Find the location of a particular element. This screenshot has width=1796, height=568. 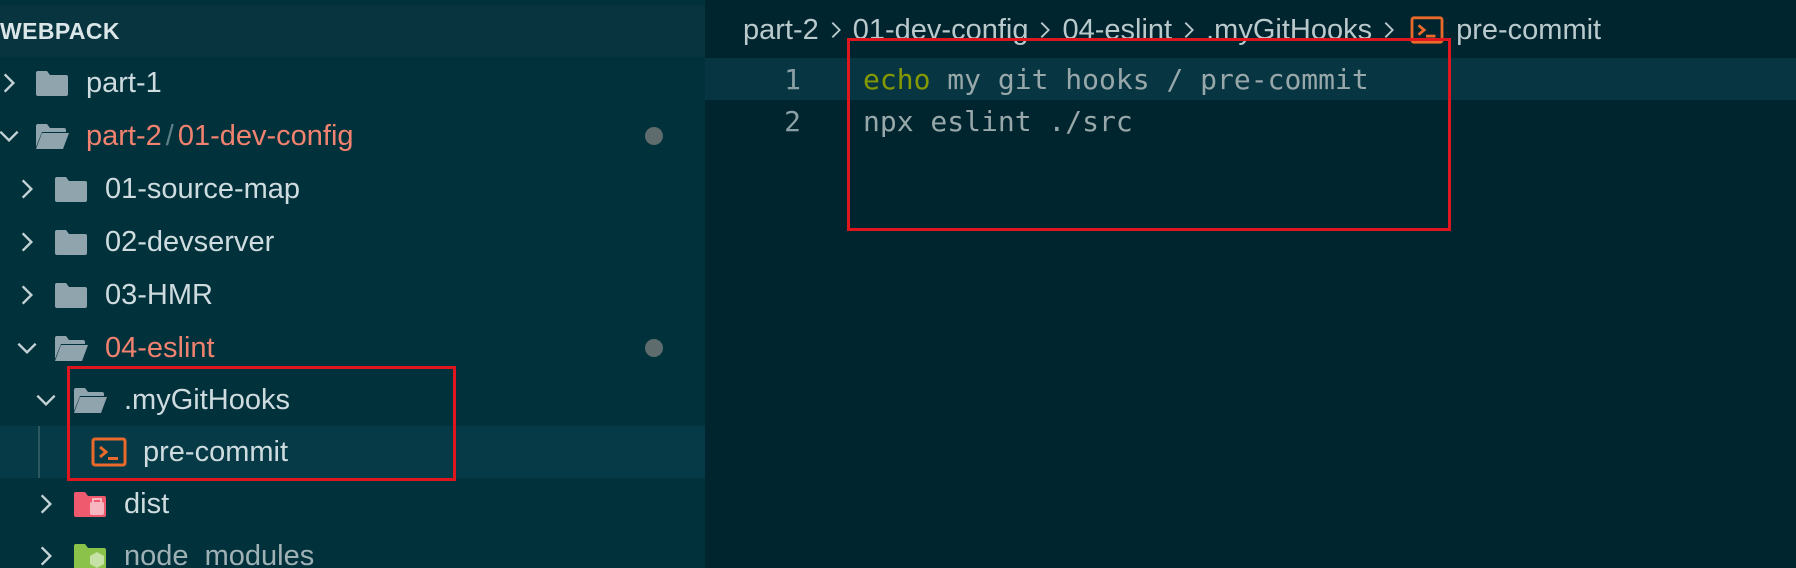

tree-item-label: 04-eslint is located at coordinates (160, 347).